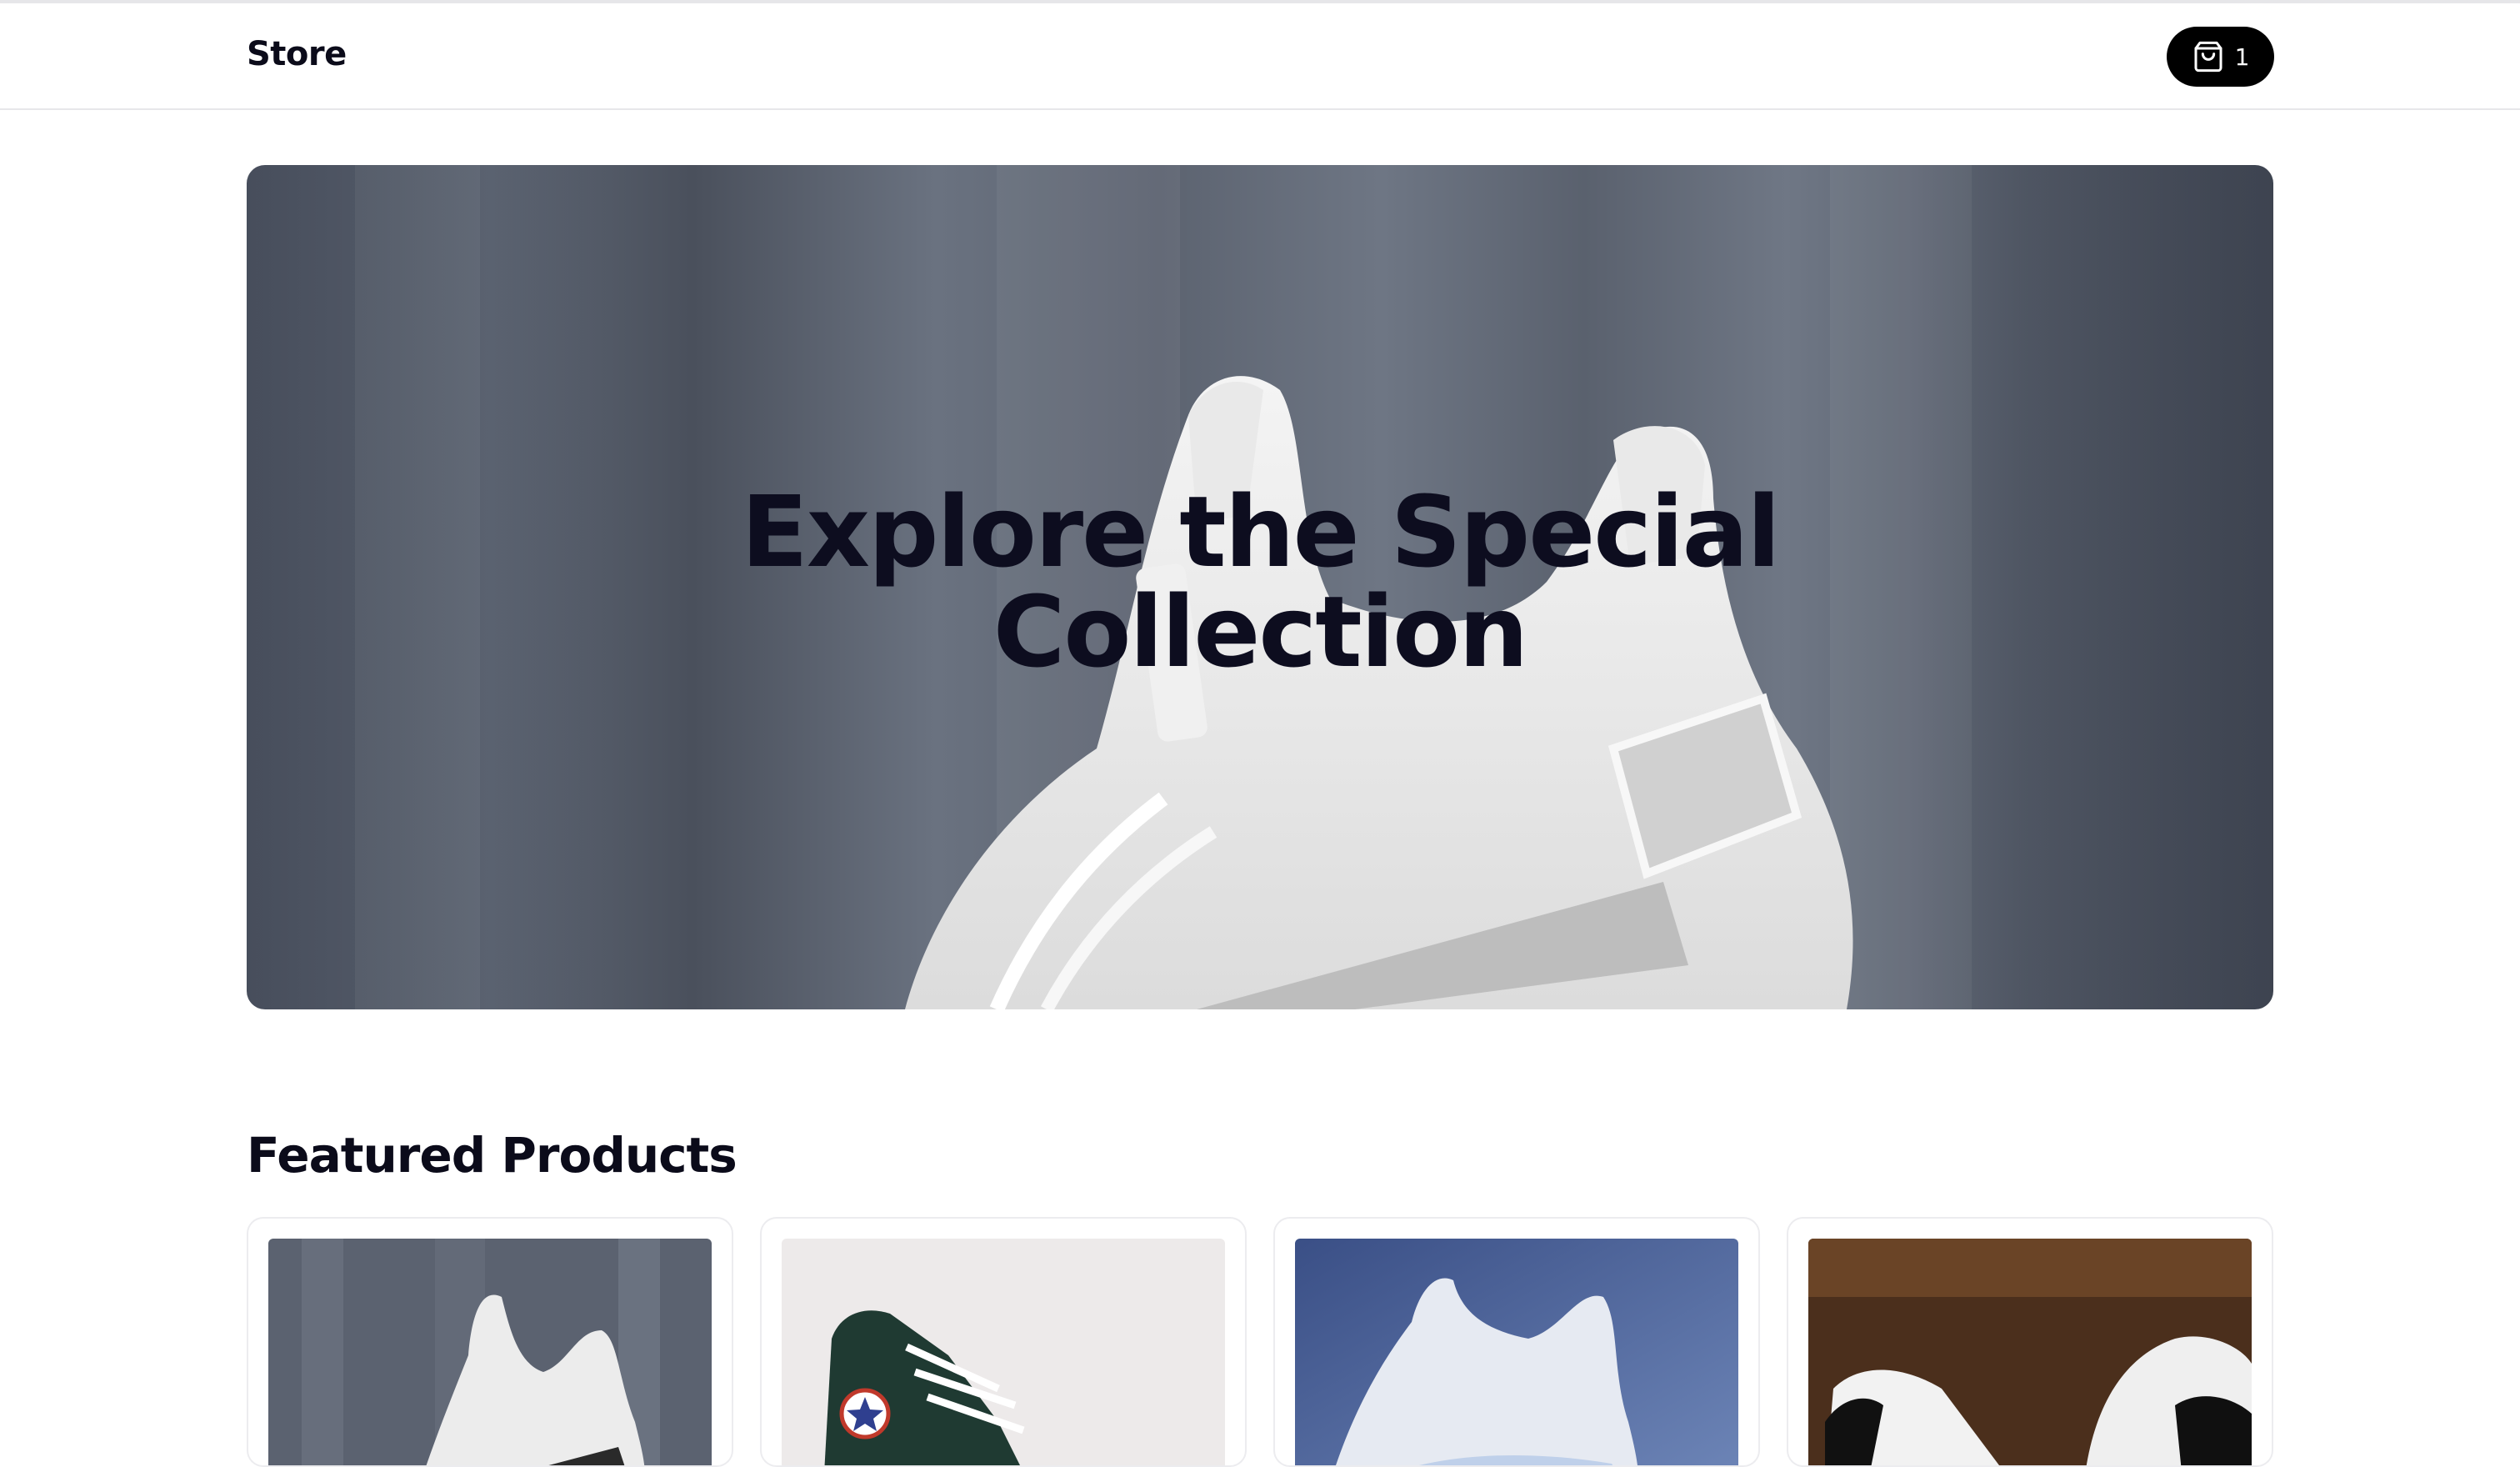 The height and width of the screenshot is (1467, 2520). Describe the element at coordinates (492, 1155) in the screenshot. I see `featured-products-heading: Featured Products` at that location.